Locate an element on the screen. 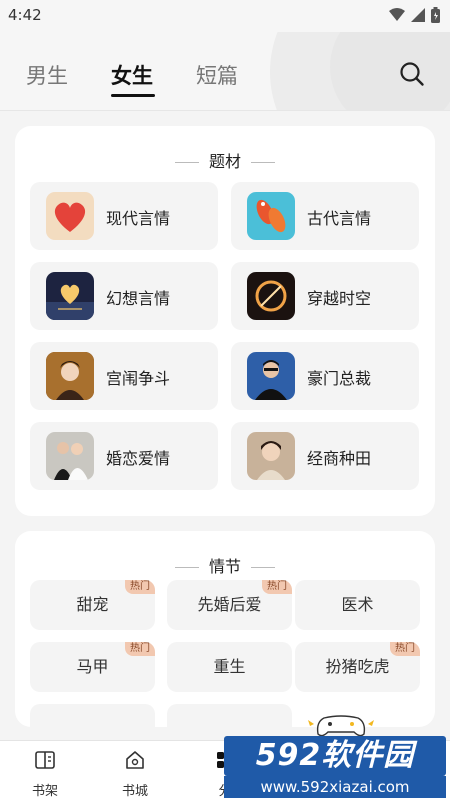 The width and height of the screenshot is (450, 801). genre-label: 现代言情 is located at coordinates (138, 218).